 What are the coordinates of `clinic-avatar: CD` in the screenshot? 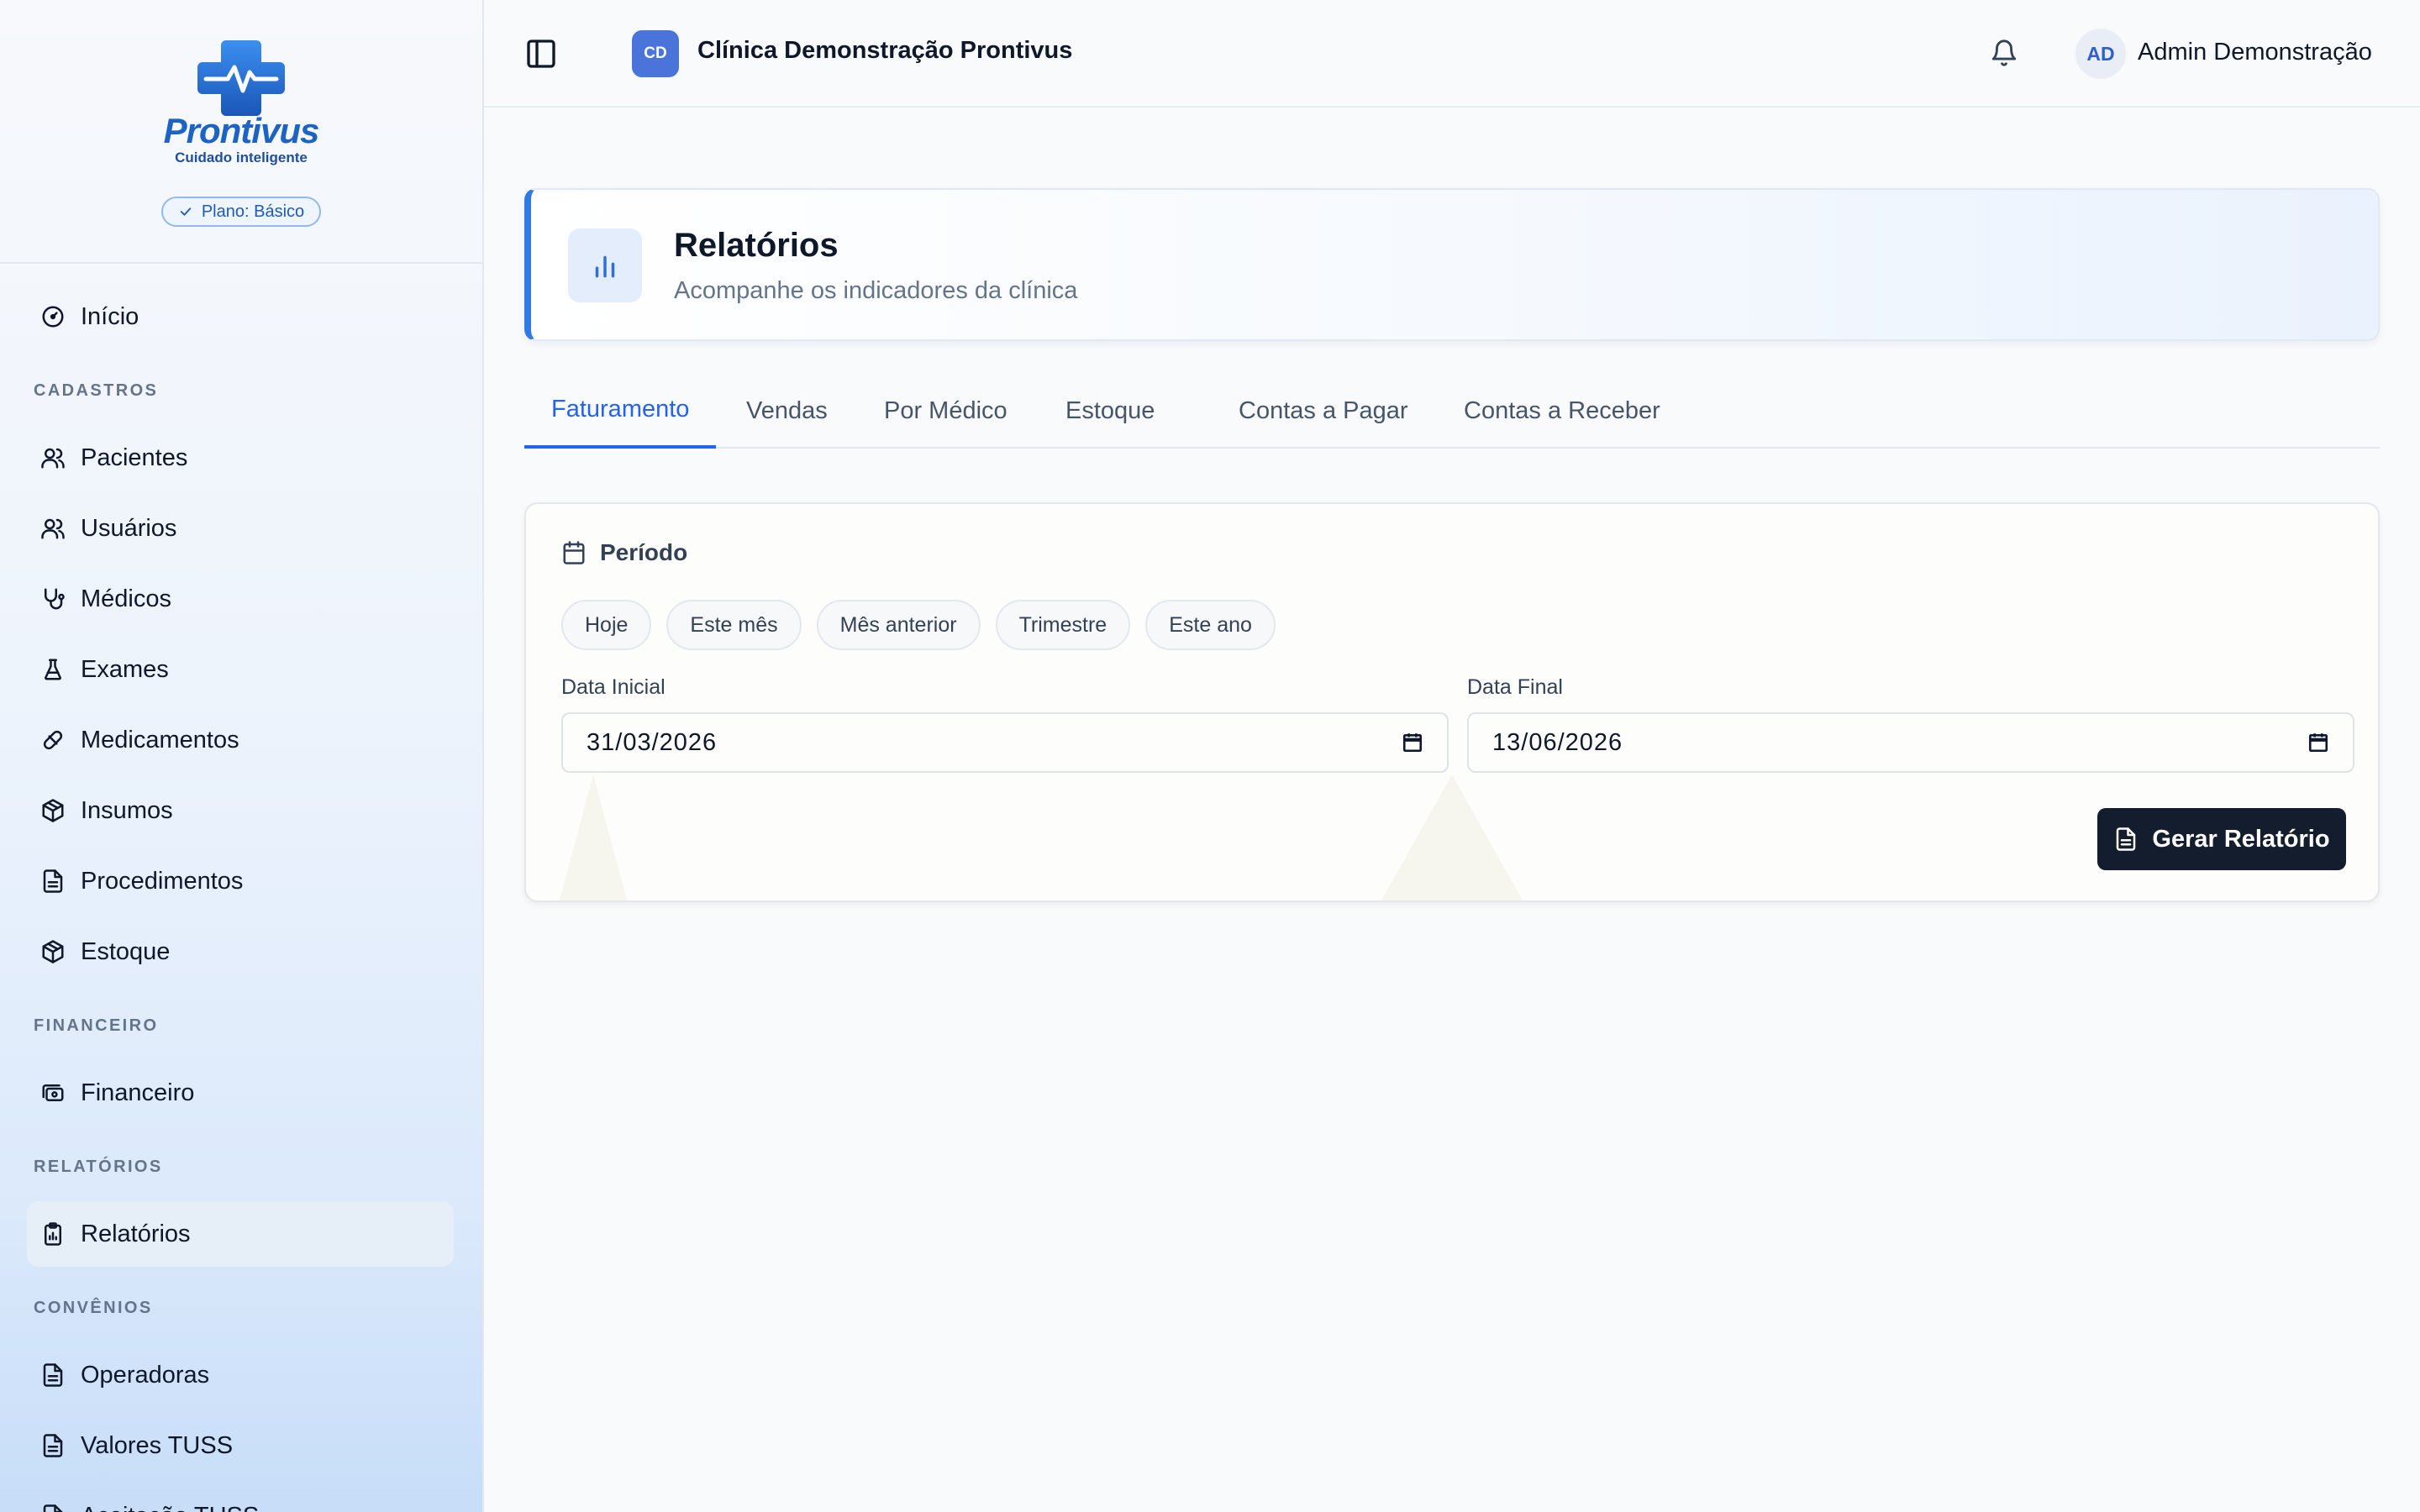 It's located at (656, 53).